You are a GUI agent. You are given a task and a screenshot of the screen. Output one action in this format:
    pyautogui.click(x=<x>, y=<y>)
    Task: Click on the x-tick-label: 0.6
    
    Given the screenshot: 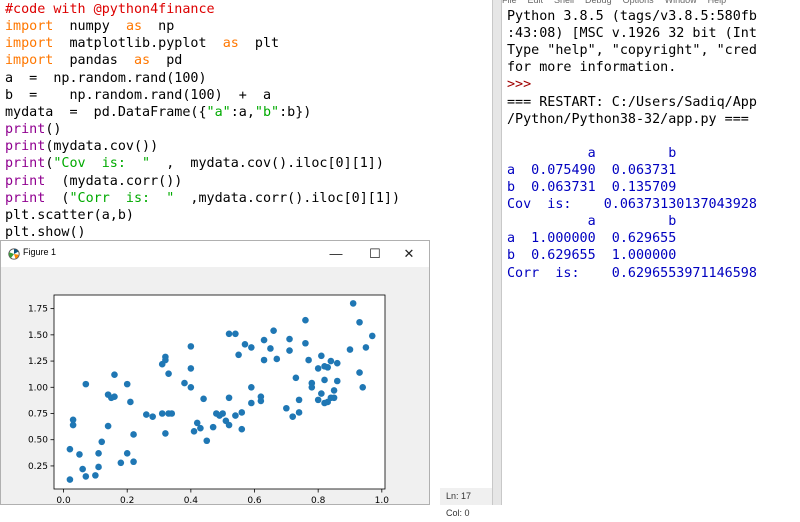 What is the action you would take?
    pyautogui.click(x=254, y=499)
    